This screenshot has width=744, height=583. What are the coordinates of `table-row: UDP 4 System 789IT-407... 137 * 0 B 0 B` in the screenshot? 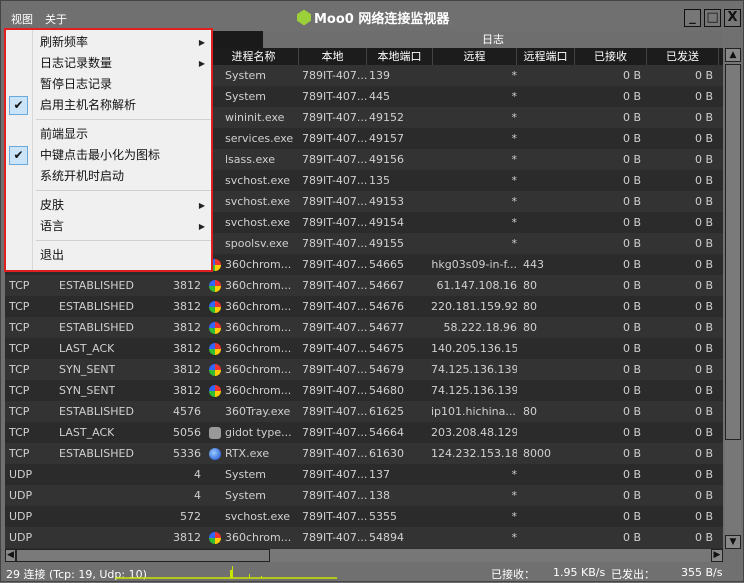 It's located at (364, 474).